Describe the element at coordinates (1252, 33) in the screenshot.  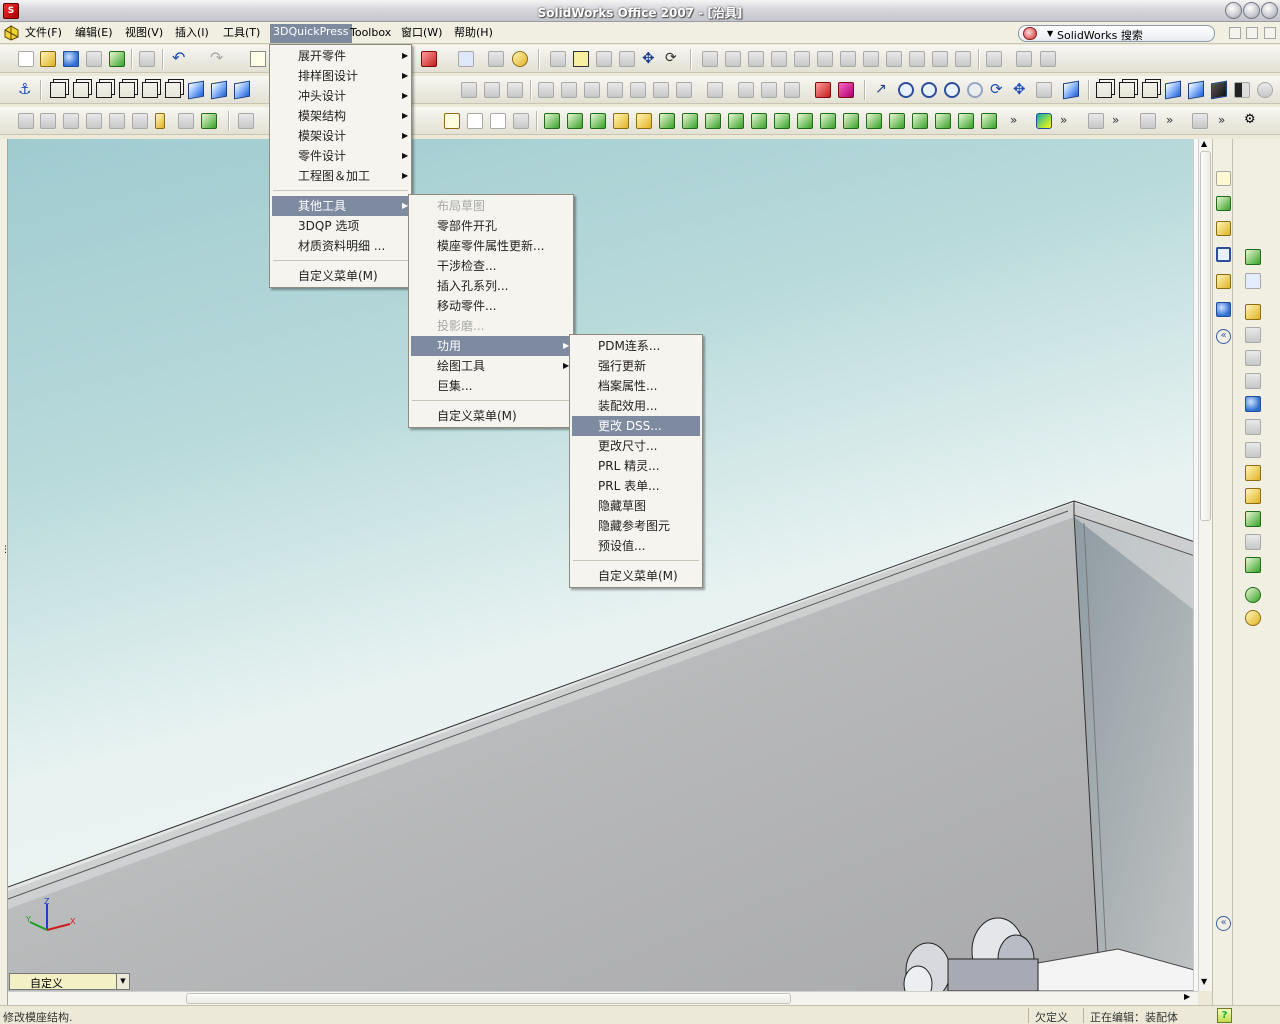
I see `doc-restore-button` at that location.